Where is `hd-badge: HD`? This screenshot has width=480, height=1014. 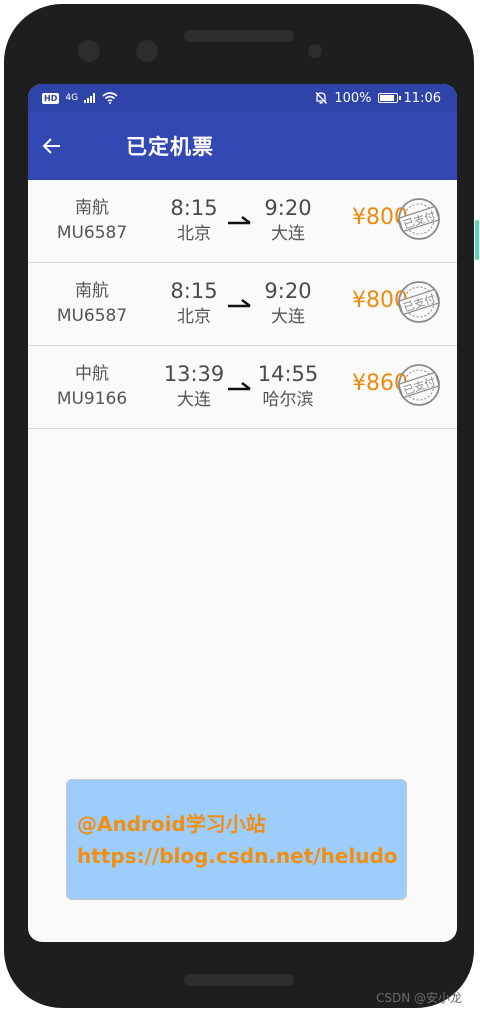 hd-badge: HD is located at coordinates (51, 98).